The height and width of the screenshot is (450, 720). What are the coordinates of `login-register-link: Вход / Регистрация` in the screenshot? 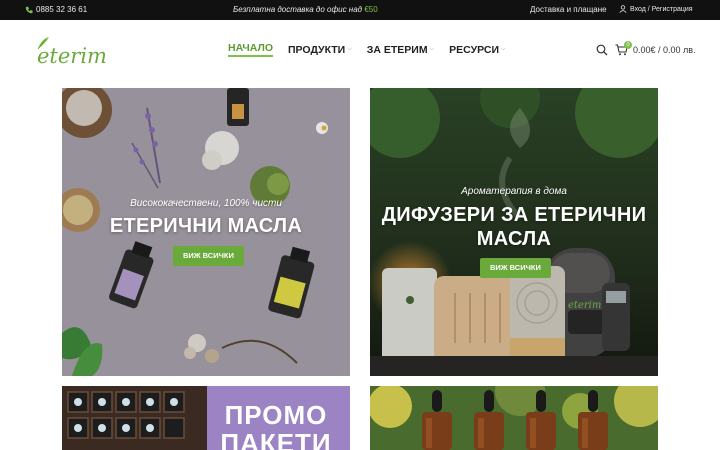 It's located at (656, 9).